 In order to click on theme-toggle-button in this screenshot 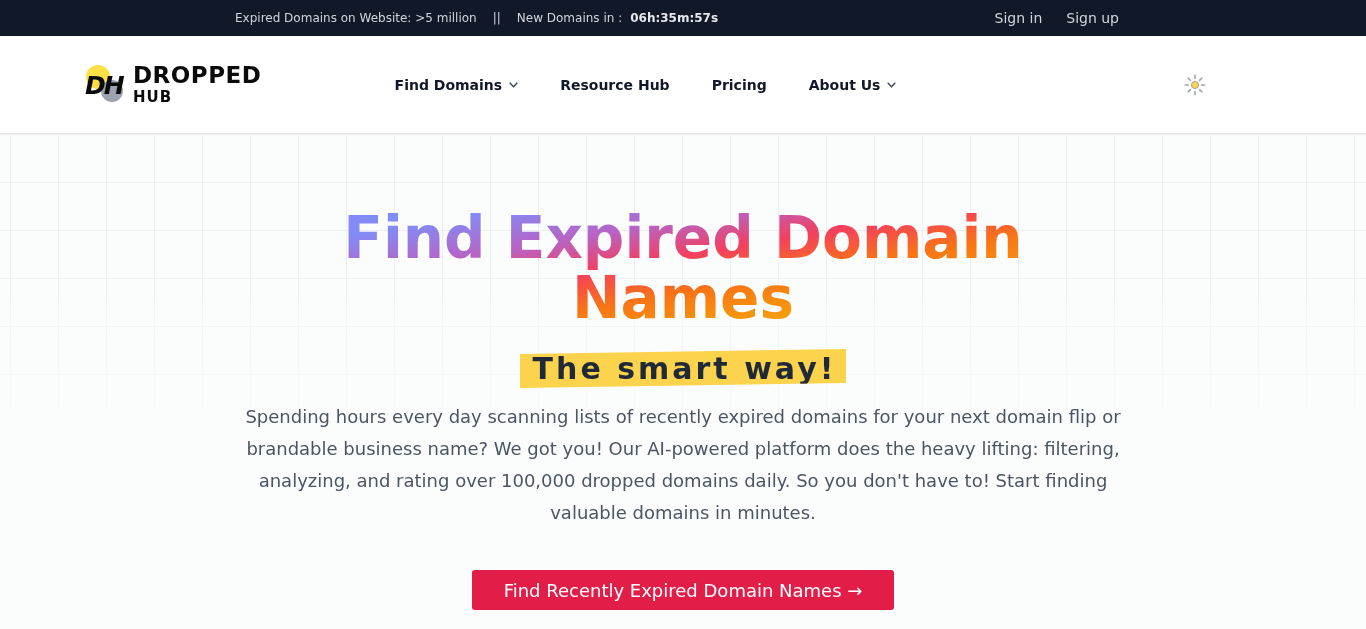, I will do `click(1195, 84)`.